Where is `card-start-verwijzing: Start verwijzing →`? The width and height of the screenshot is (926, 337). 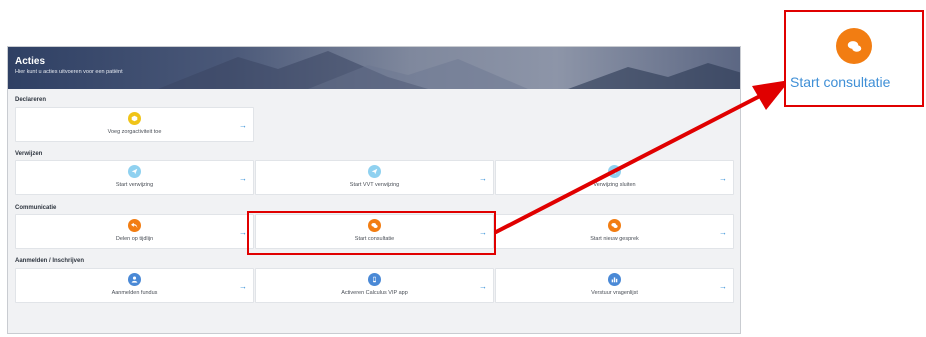 card-start-verwijzing: Start verwijzing → is located at coordinates (134, 177).